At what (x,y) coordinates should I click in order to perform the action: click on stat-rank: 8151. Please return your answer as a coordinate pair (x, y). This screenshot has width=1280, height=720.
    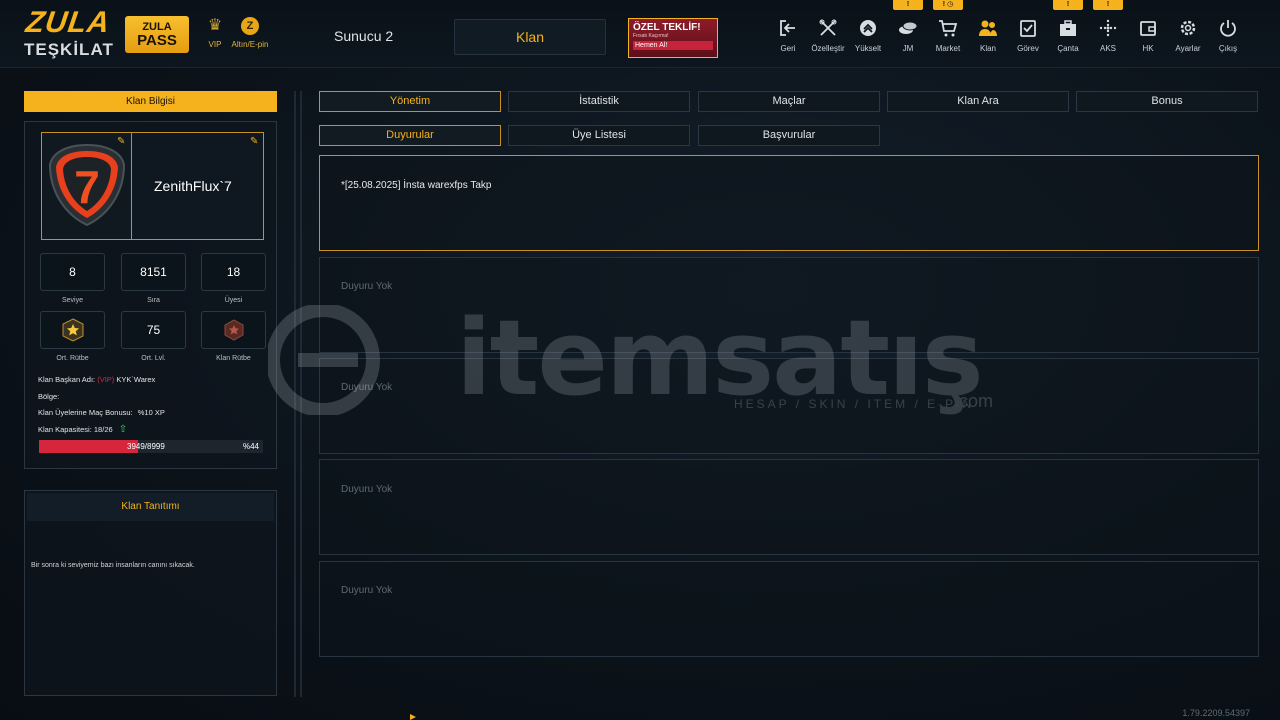
    Looking at the image, I should click on (153, 272).